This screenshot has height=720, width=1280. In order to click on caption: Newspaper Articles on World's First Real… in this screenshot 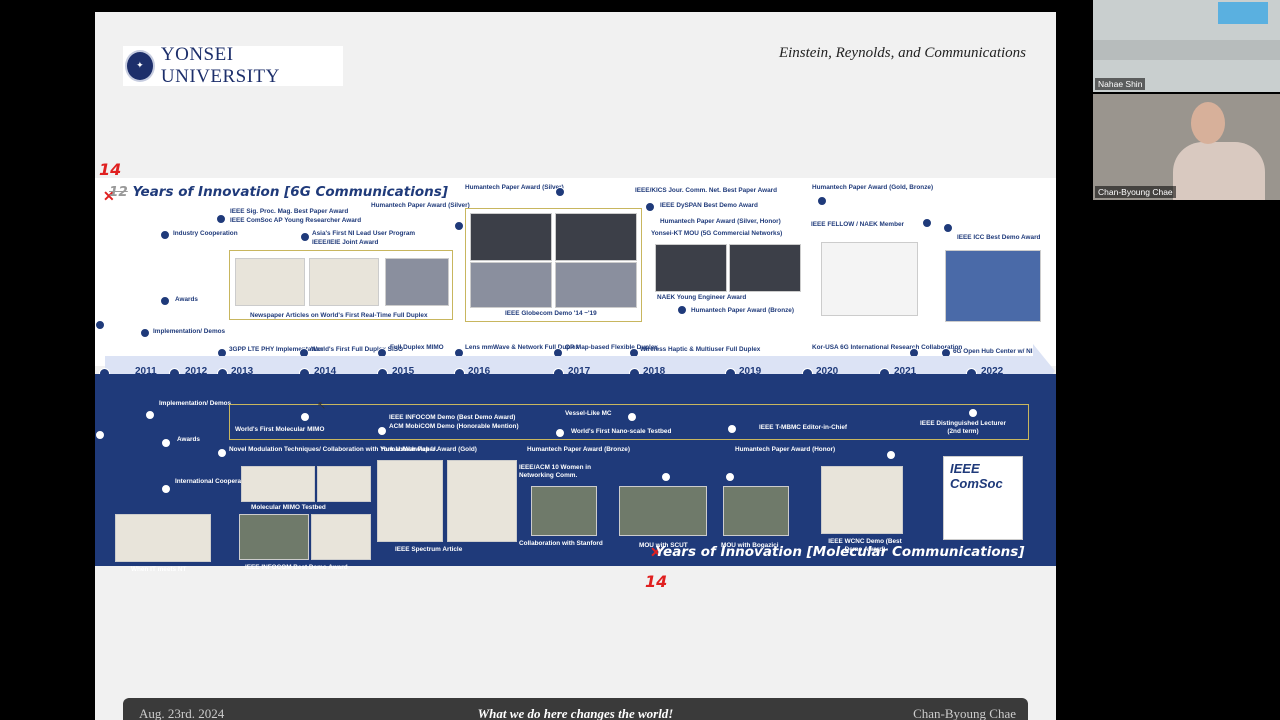, I will do `click(339, 315)`.